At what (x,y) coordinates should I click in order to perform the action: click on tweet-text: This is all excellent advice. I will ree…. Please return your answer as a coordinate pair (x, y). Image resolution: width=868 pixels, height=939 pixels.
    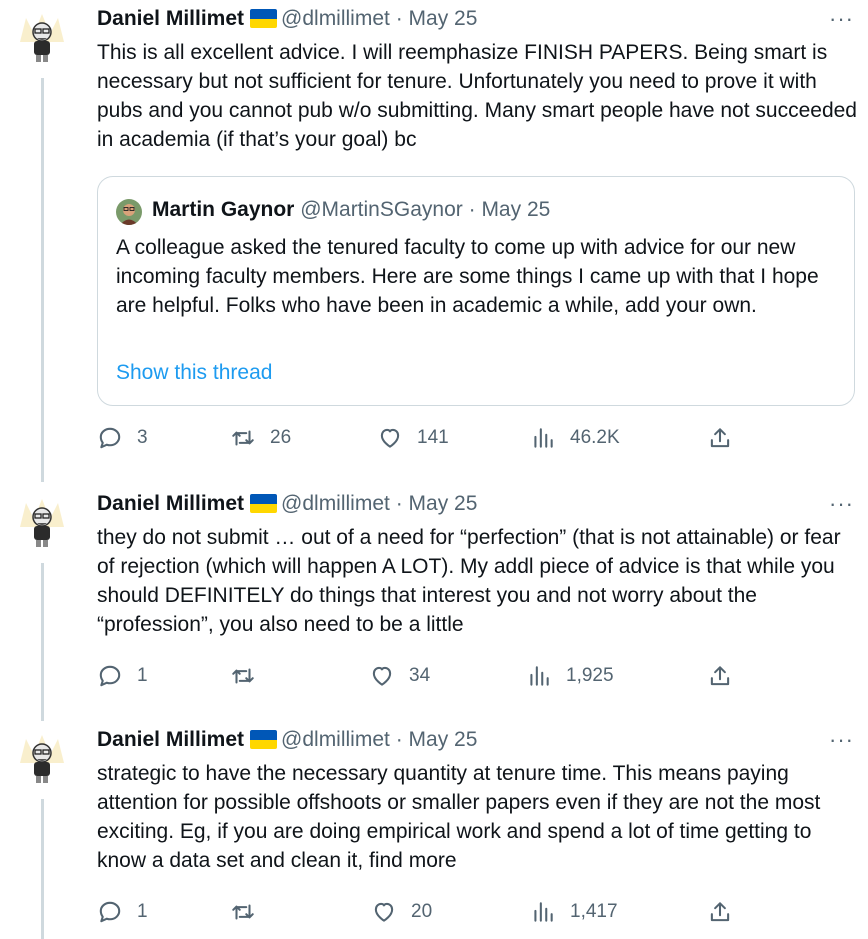
    Looking at the image, I should click on (477, 96).